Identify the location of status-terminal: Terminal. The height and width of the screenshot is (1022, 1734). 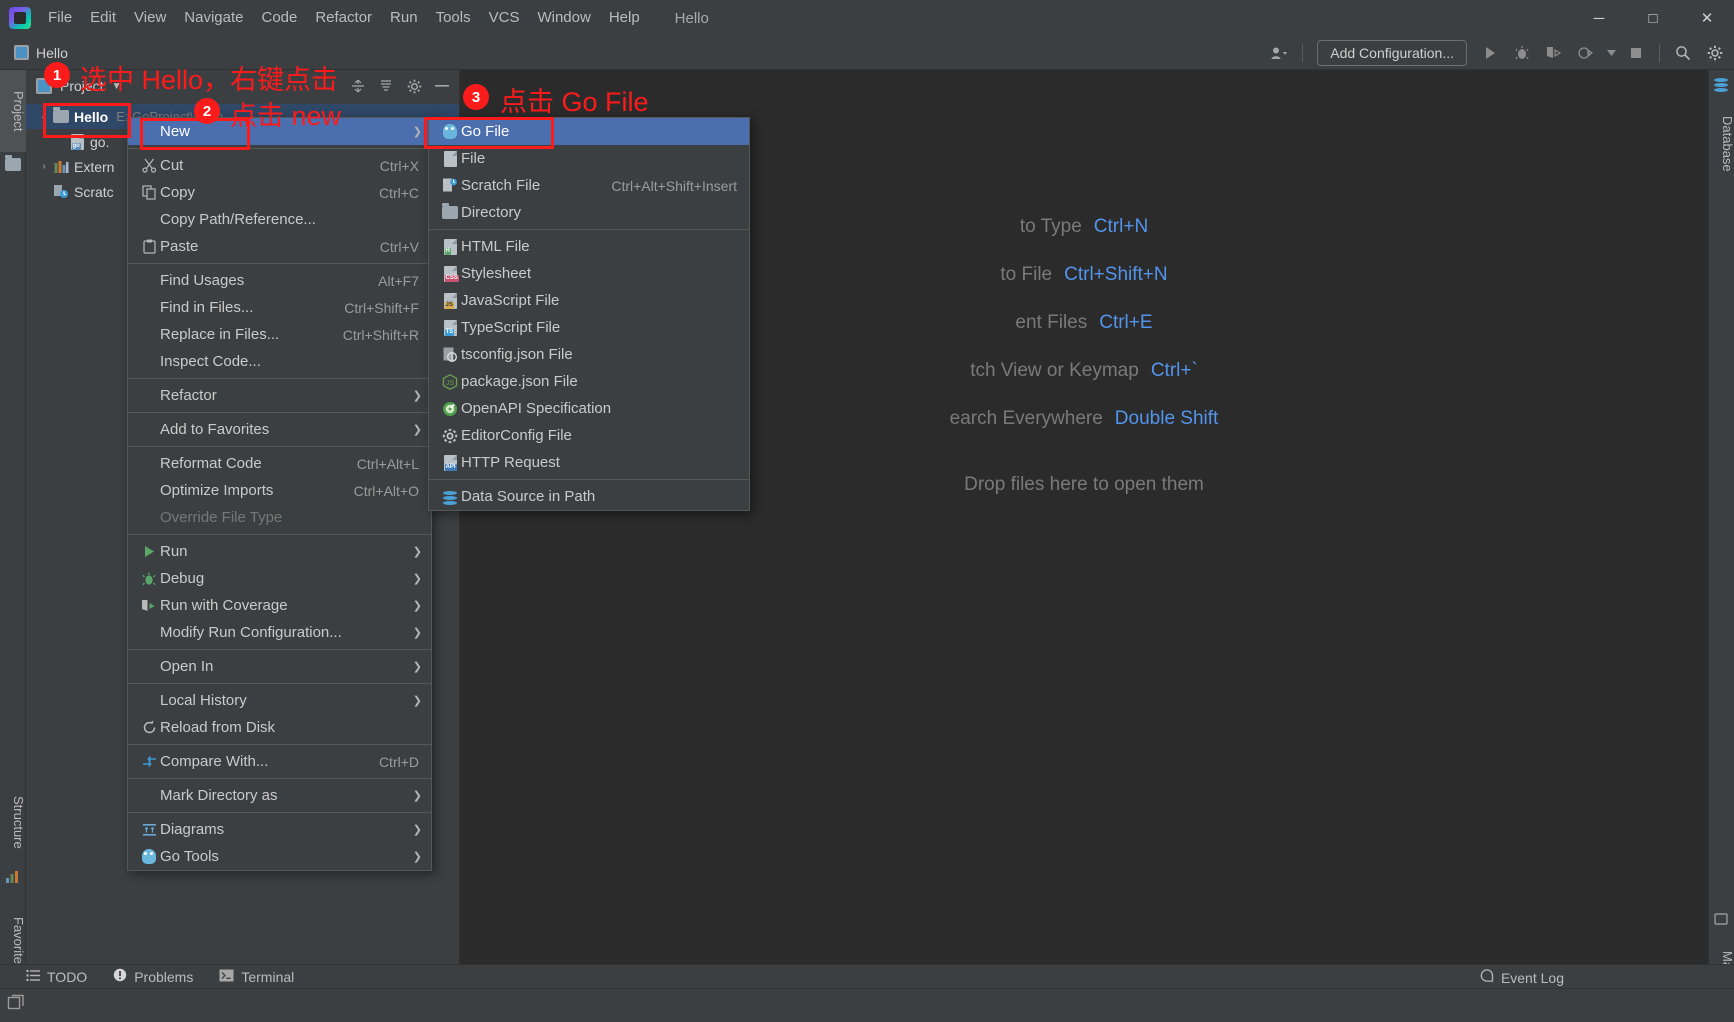
(256, 977).